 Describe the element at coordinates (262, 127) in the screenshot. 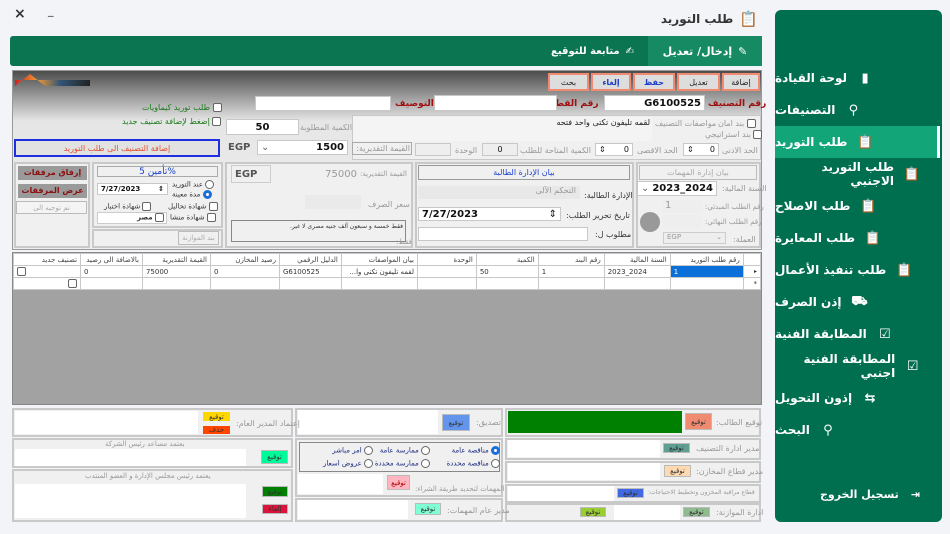

I see `qty-input: 50` at that location.